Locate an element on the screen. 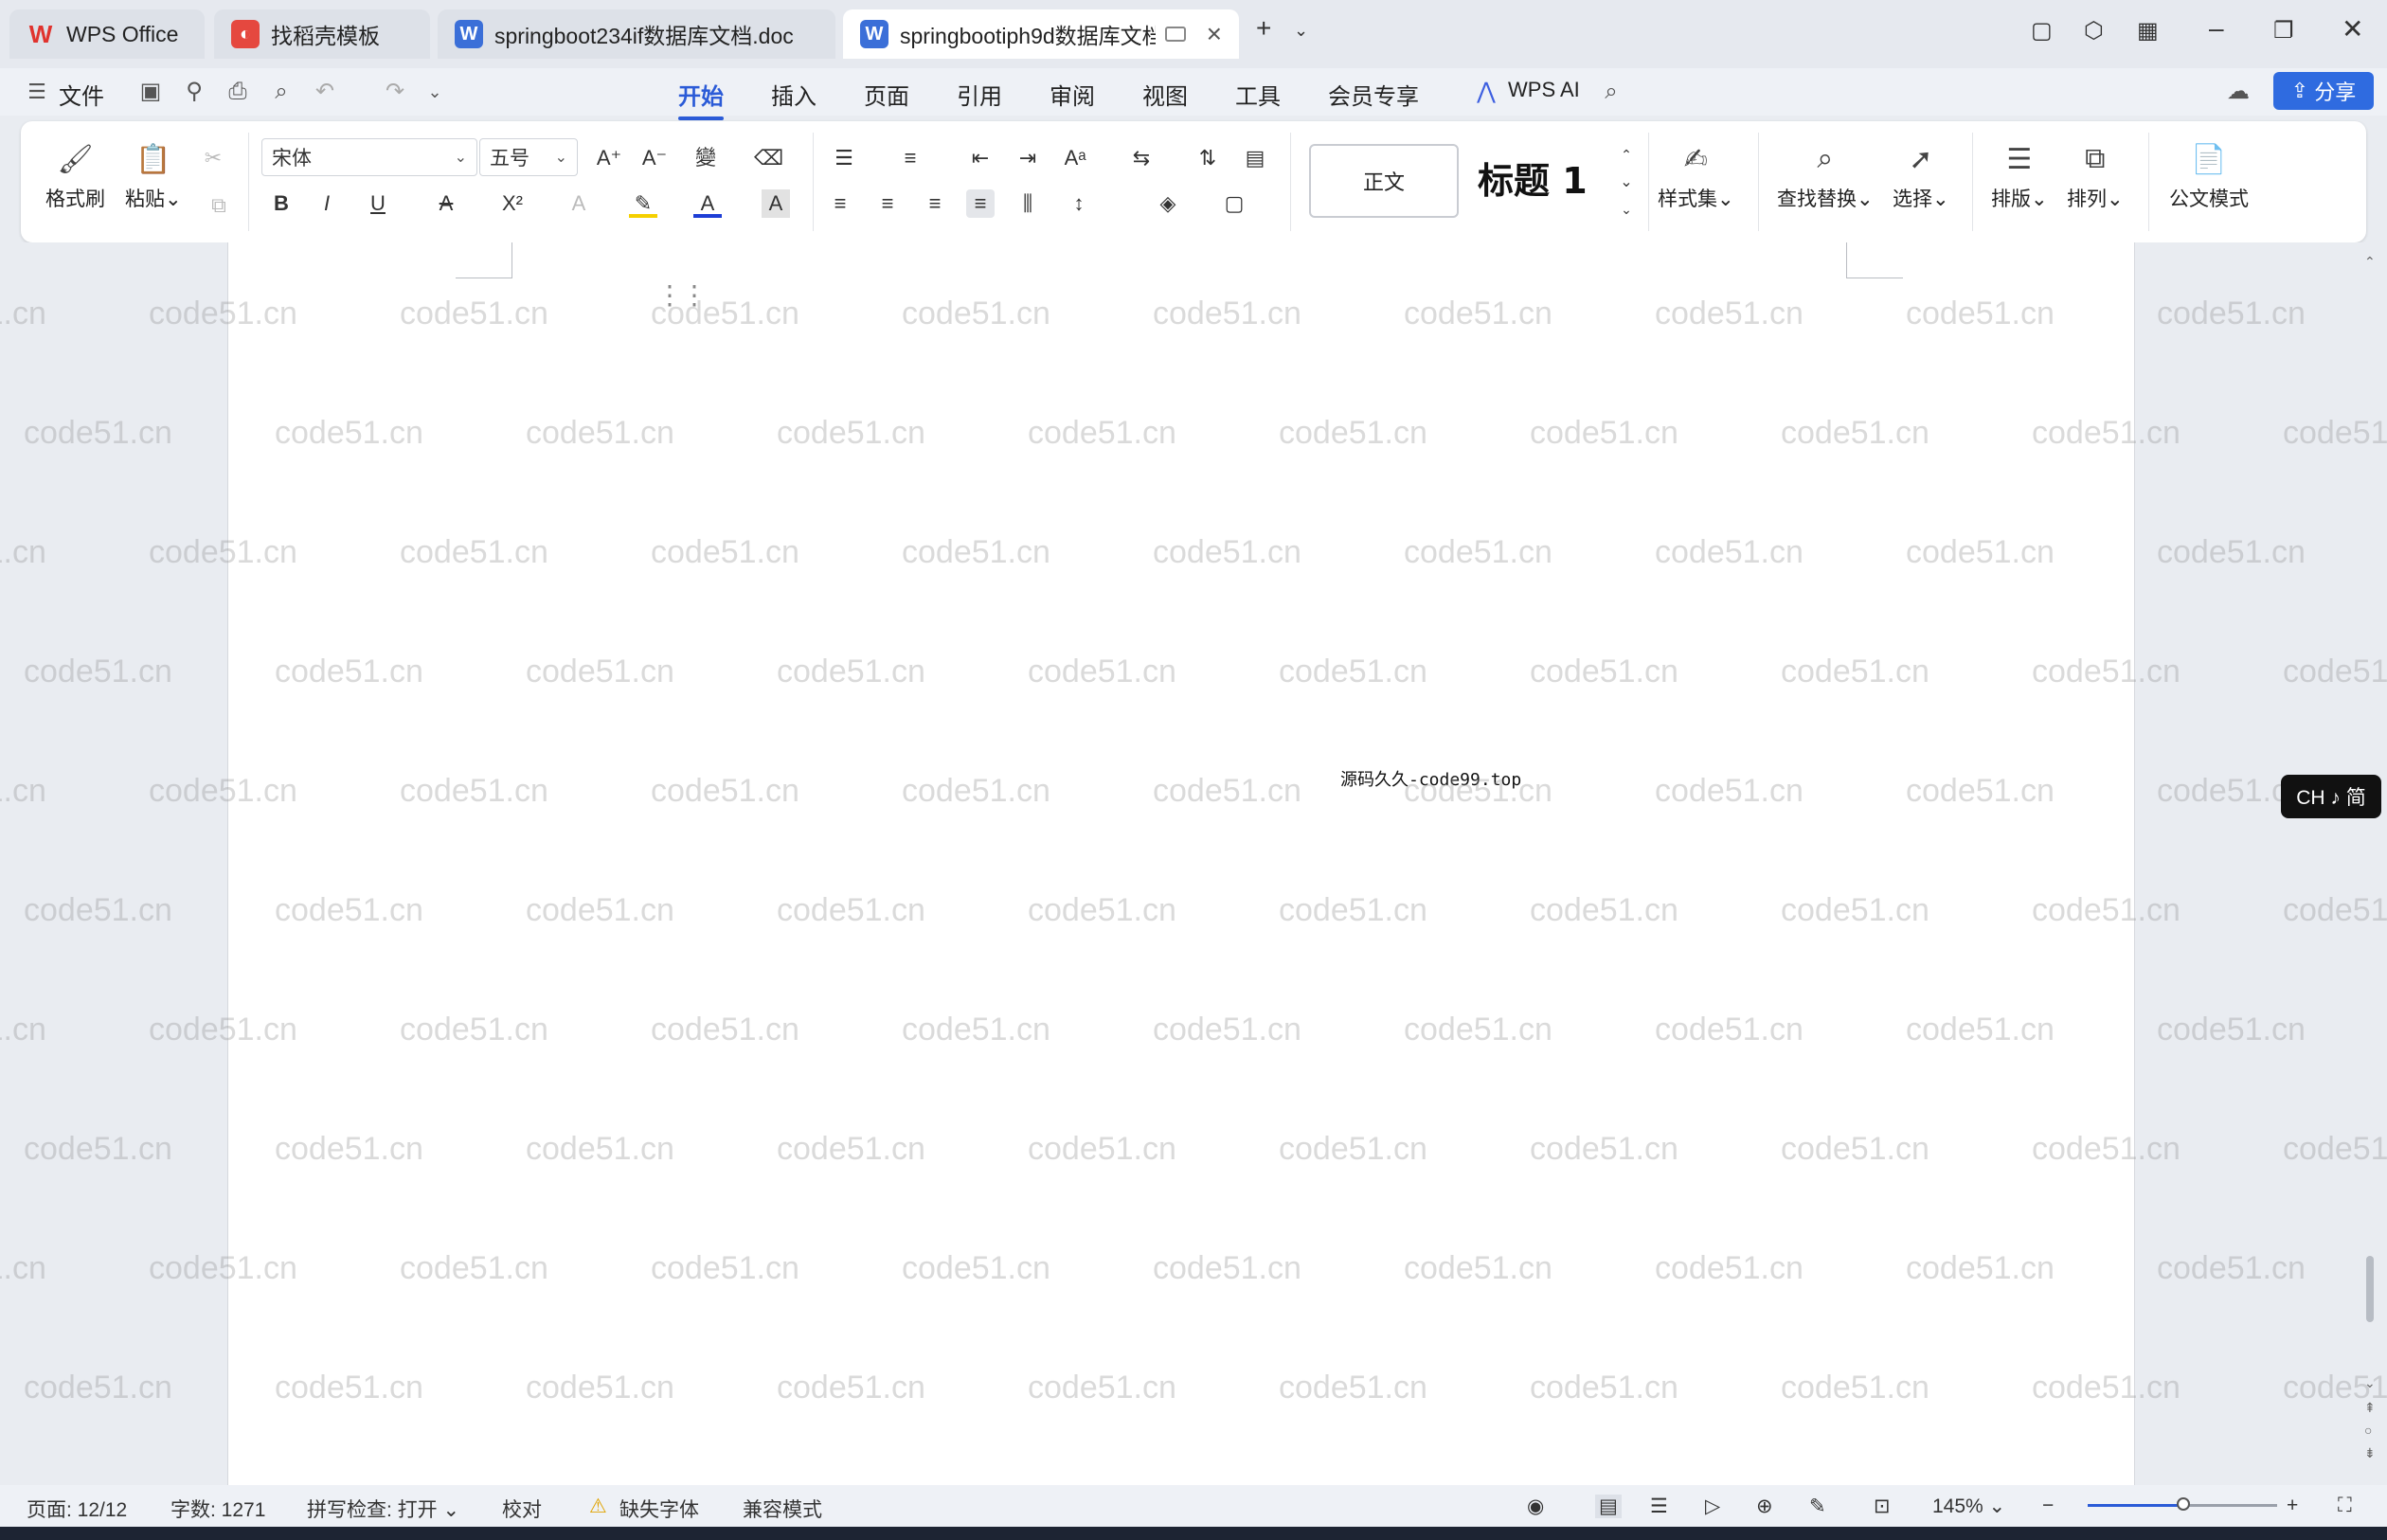 The height and width of the screenshot is (1540, 2387). close-tab-icon: × is located at coordinates (1214, 34).